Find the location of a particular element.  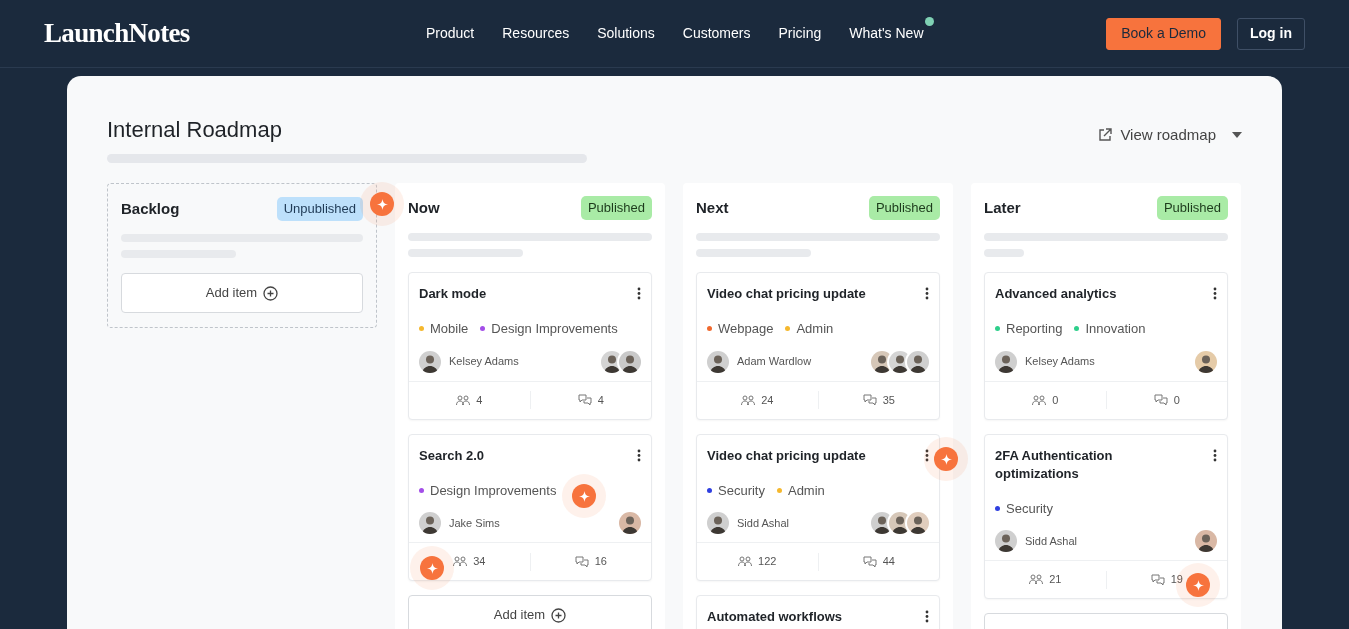

roadmap-title: Internal Roadmap is located at coordinates (195, 130).